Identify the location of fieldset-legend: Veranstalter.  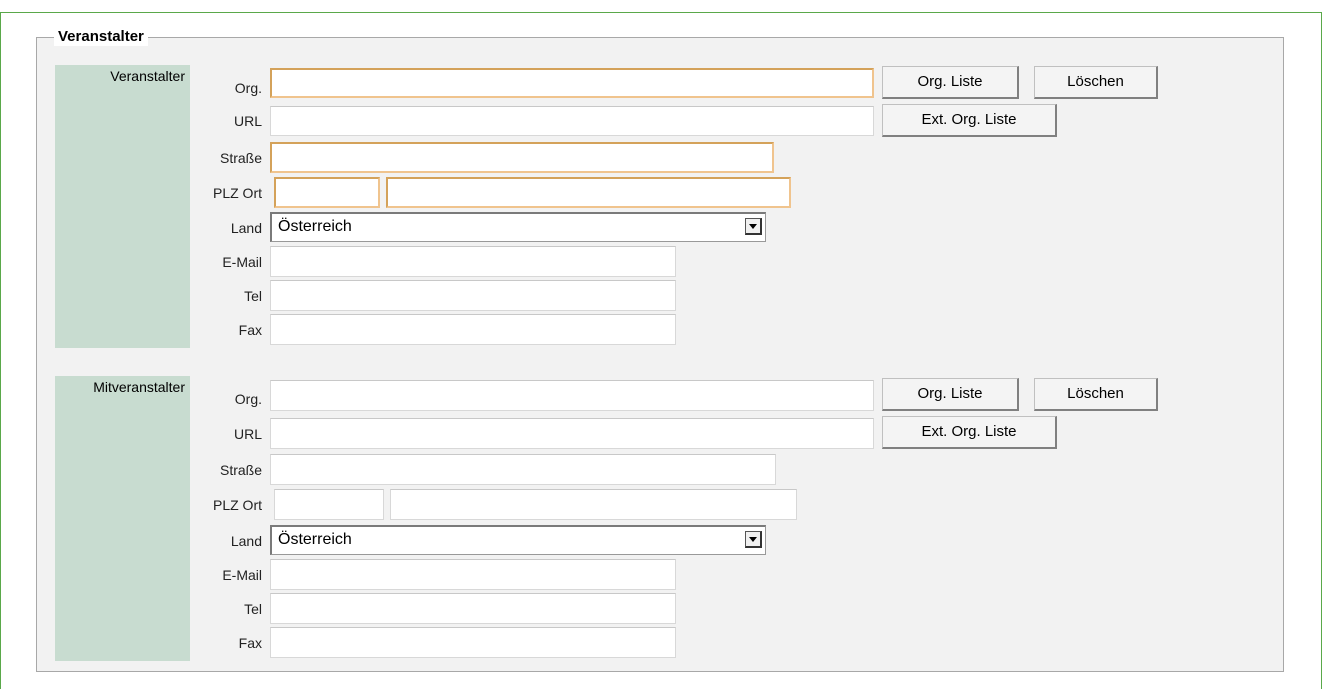
(101, 37).